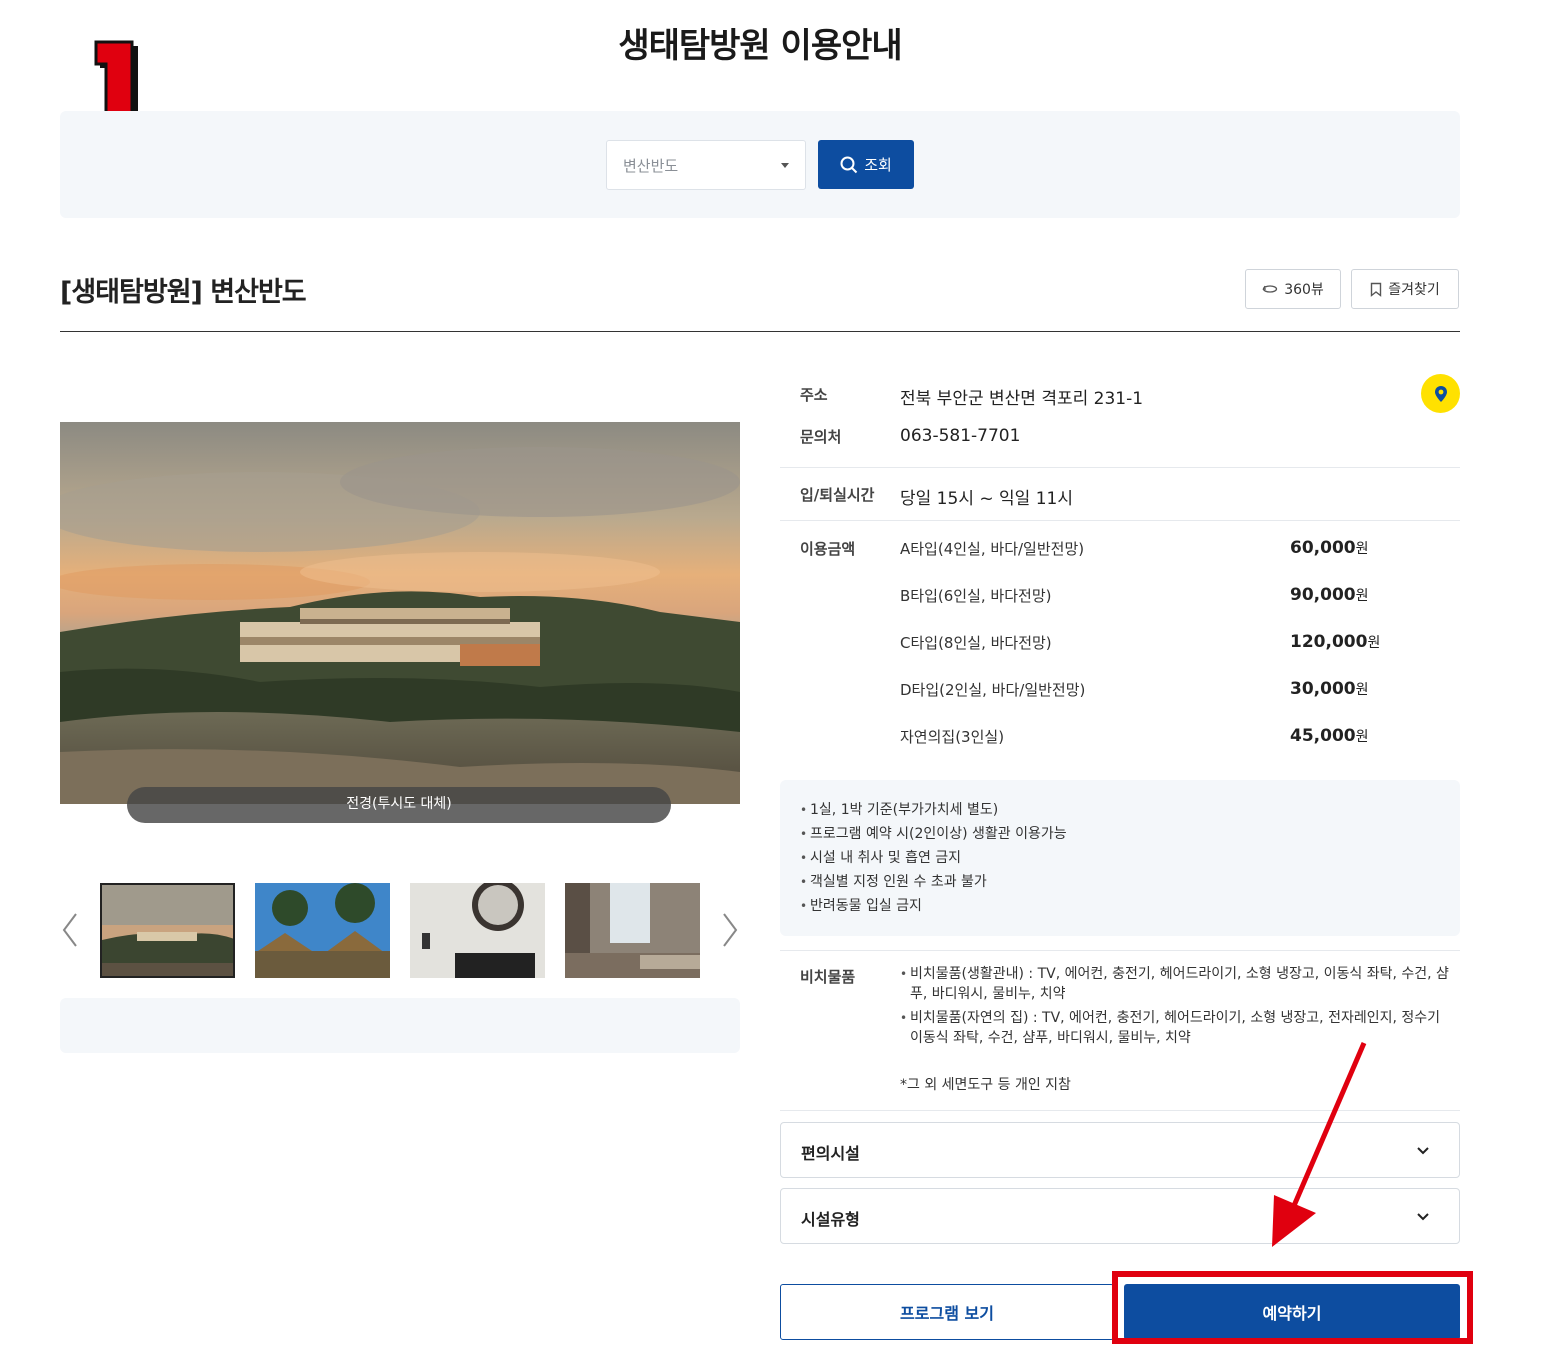 The height and width of the screenshot is (1347, 1557). What do you see at coordinates (1323, 548) in the screenshot?
I see `room-price-value: 60,000` at bounding box center [1323, 548].